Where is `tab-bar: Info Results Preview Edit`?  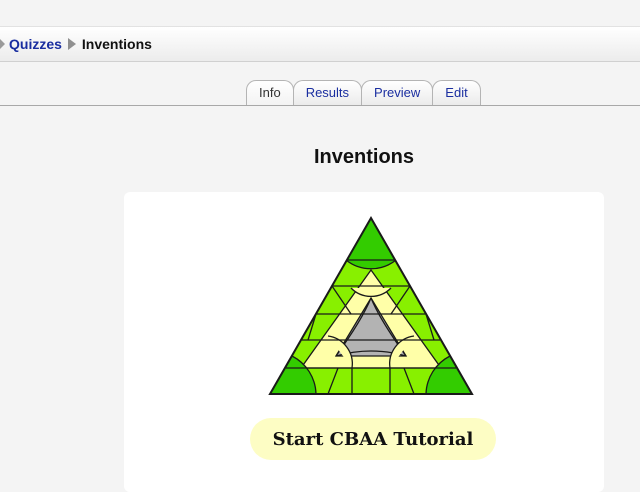 tab-bar: Info Results Preview Edit is located at coordinates (320, 93).